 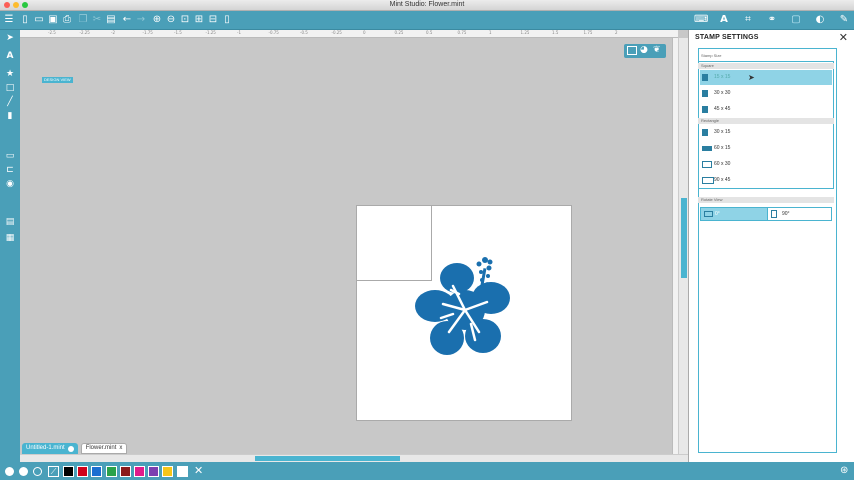 What do you see at coordinates (490, 32) in the screenshot?
I see `ruler-tick: 1` at bounding box center [490, 32].